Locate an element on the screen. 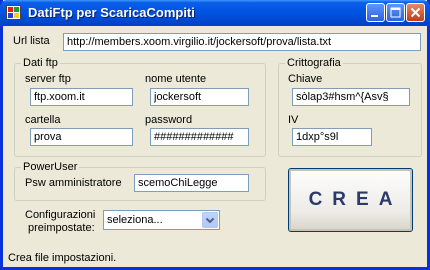 This screenshot has height=270, width=430. iv-label: IV is located at coordinates (293, 120).